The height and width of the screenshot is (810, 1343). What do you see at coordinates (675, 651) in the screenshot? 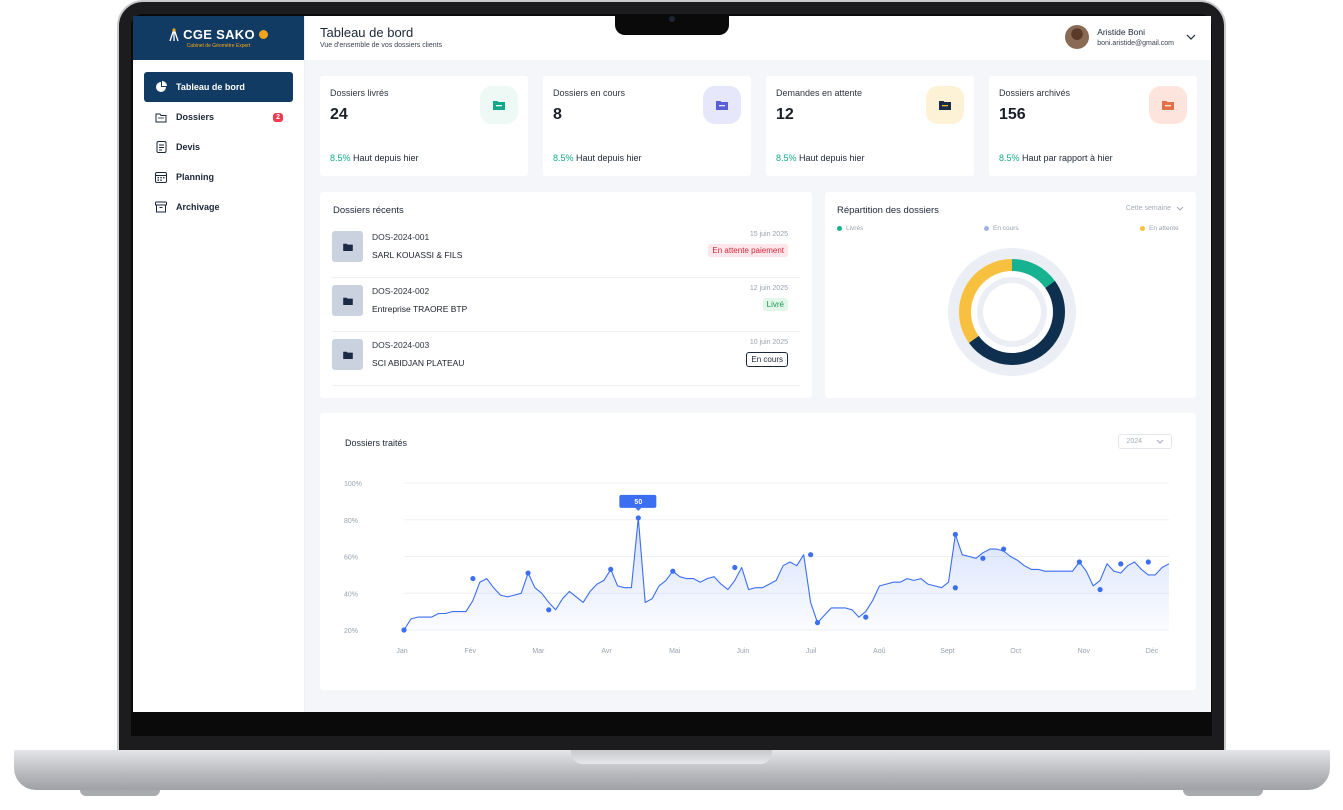
I see `x-tick-label: Mai` at bounding box center [675, 651].